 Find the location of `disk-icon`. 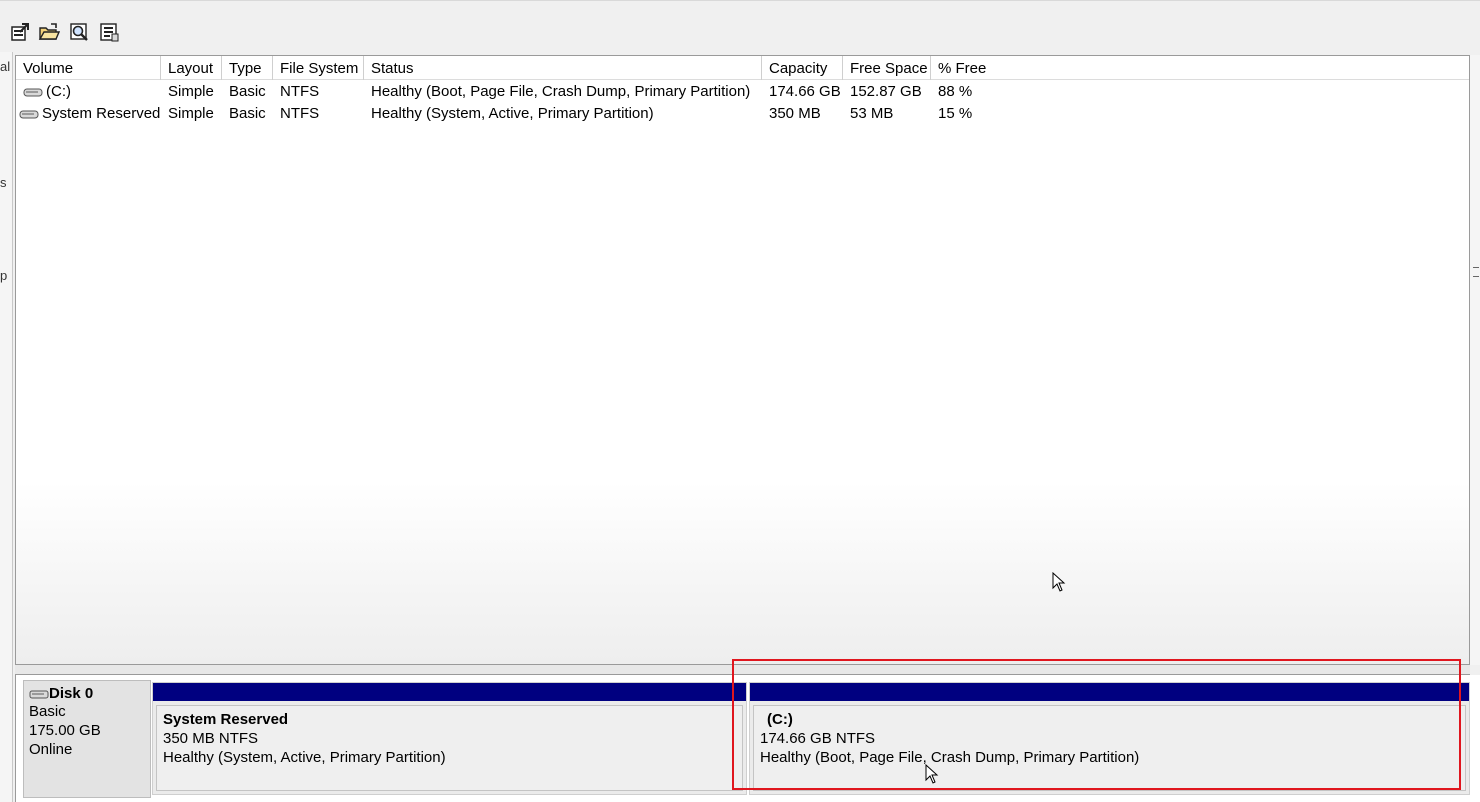

disk-icon is located at coordinates (39, 694).